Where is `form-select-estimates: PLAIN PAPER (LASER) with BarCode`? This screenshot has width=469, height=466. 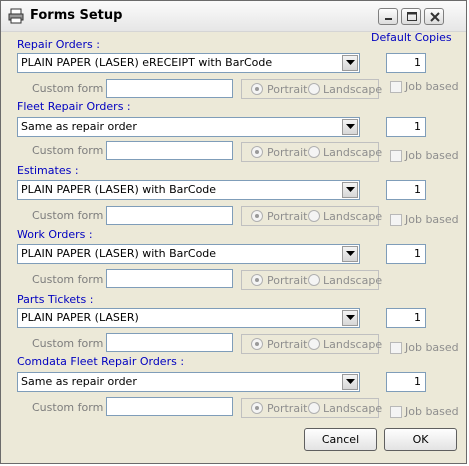
form-select-estimates: PLAIN PAPER (LASER) with BarCode is located at coordinates (188, 190).